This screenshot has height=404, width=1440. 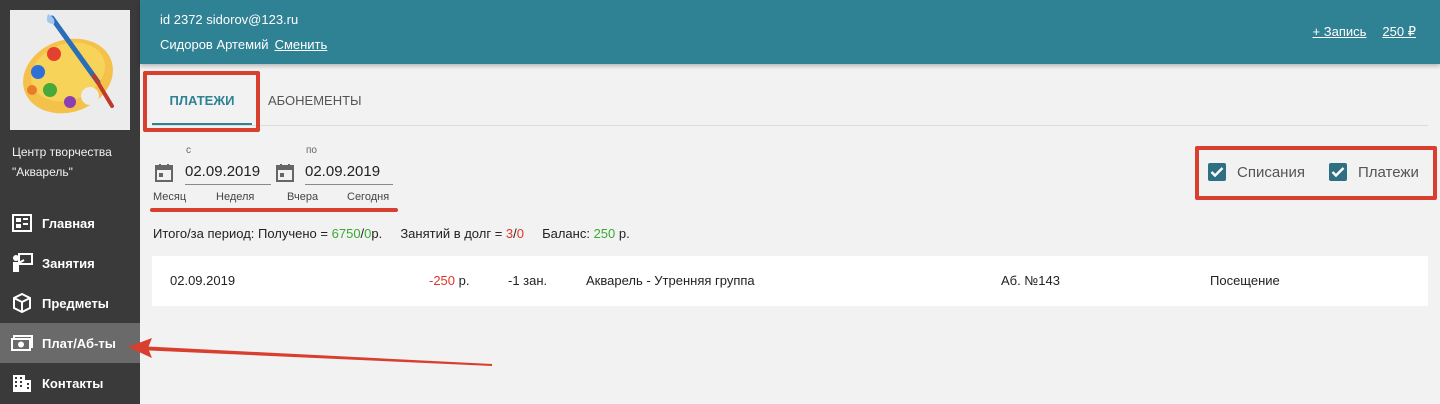 What do you see at coordinates (1388, 172) in the screenshot?
I see `checkbox-label: Платежи` at bounding box center [1388, 172].